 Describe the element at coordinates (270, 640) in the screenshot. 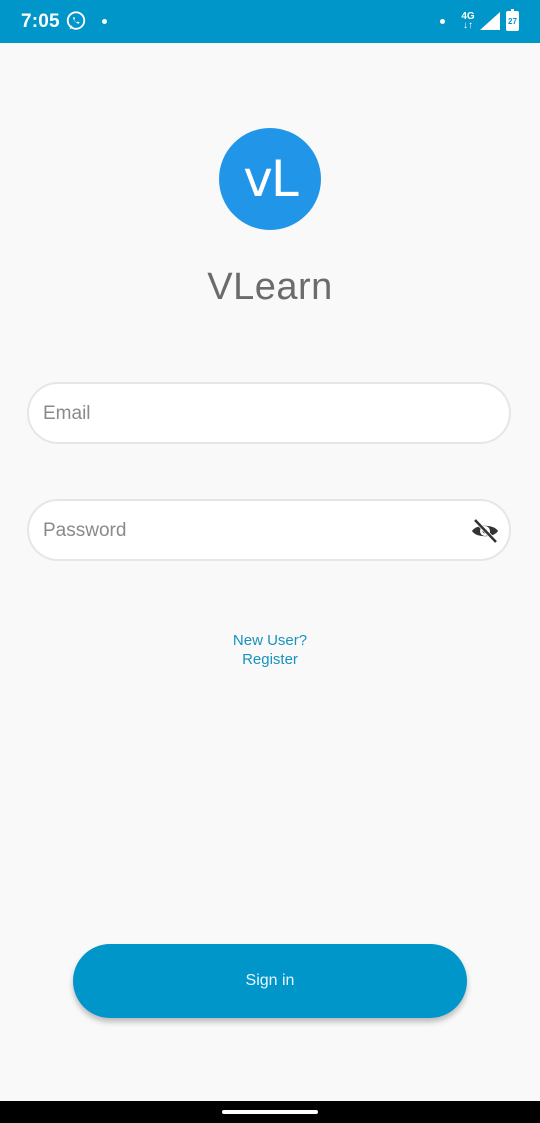

I see `new-user-link: New User?` at that location.